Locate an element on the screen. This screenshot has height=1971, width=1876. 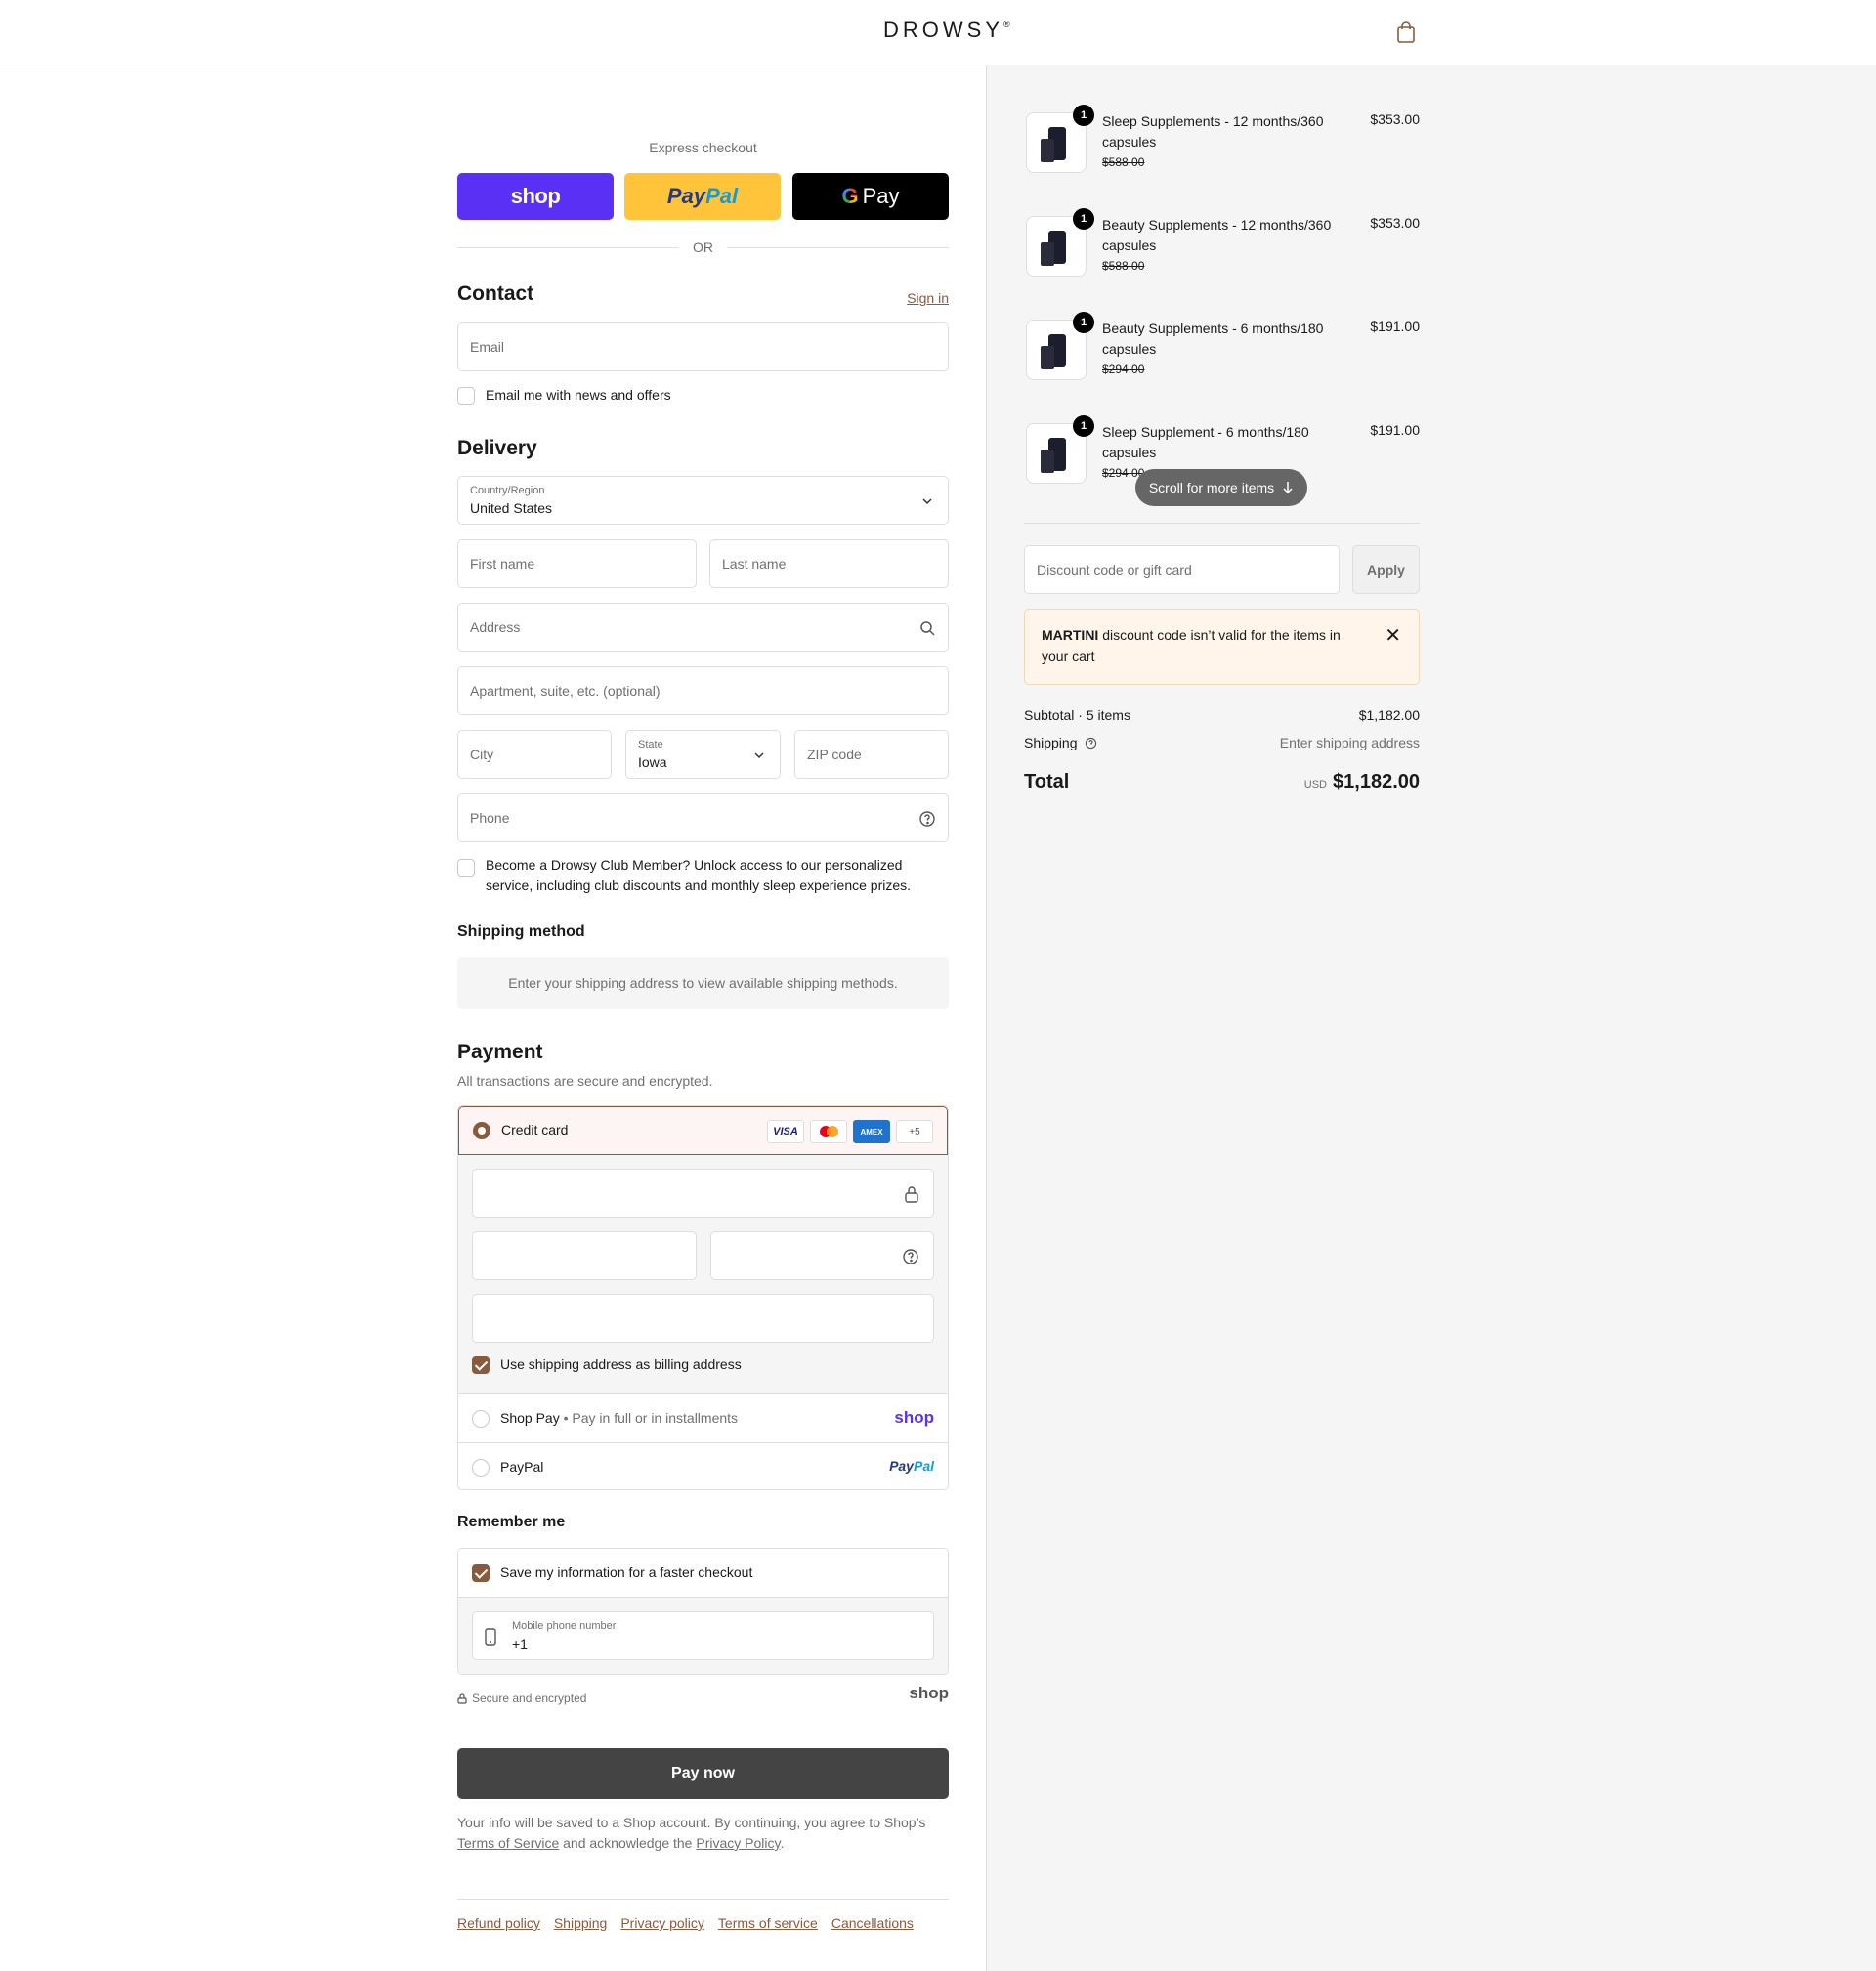
remember-me-title: Remember me is located at coordinates (512, 1522).